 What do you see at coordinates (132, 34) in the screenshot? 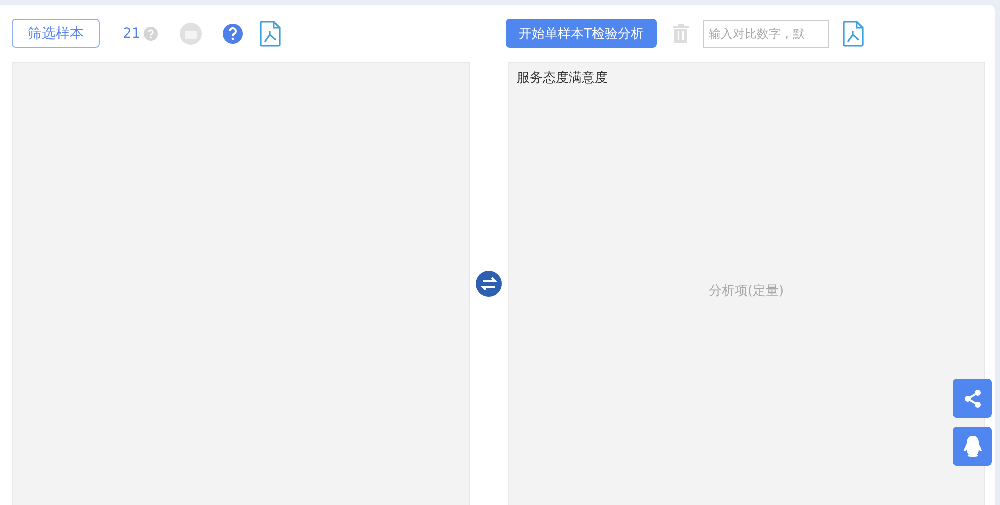
I see `sample-count: 21` at bounding box center [132, 34].